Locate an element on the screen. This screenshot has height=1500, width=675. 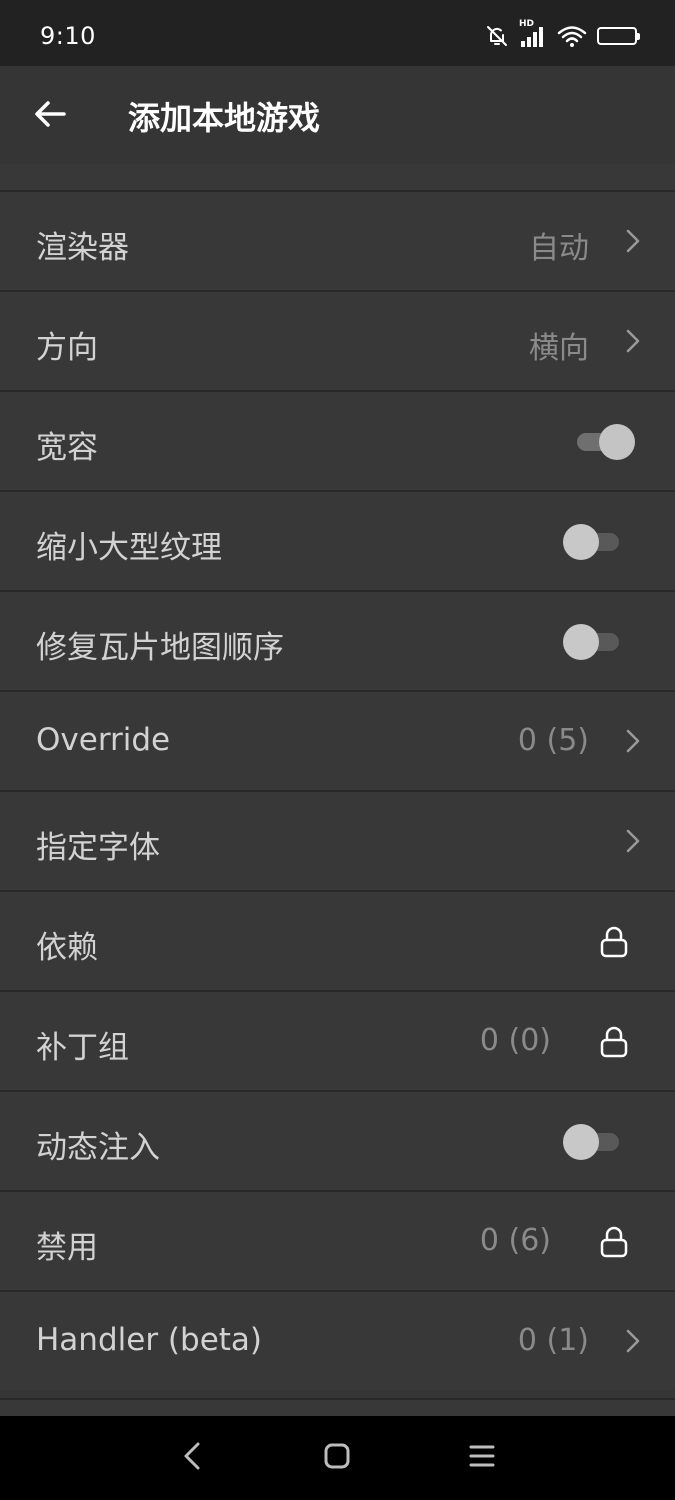
navigation-bar is located at coordinates (337, 1458).